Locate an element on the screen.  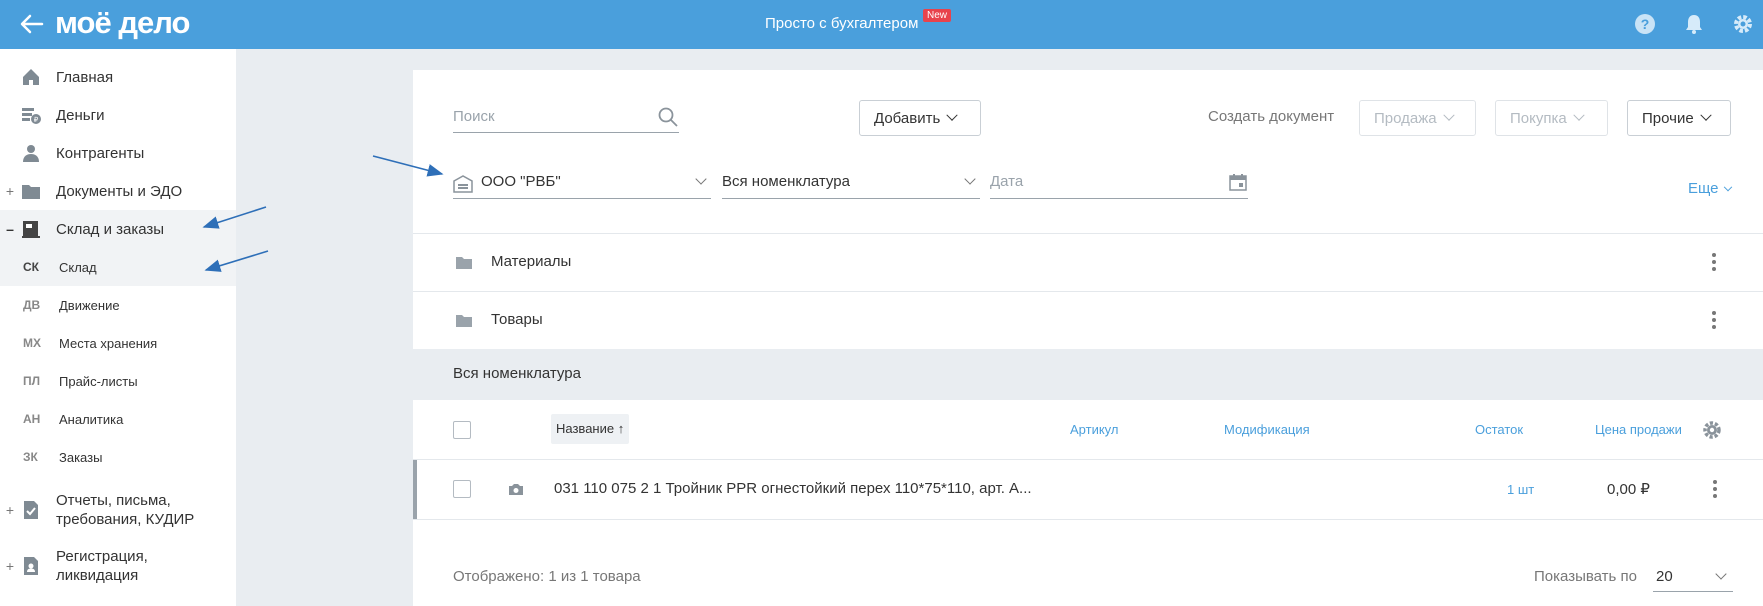
collapse-icon: – is located at coordinates (10, 229).